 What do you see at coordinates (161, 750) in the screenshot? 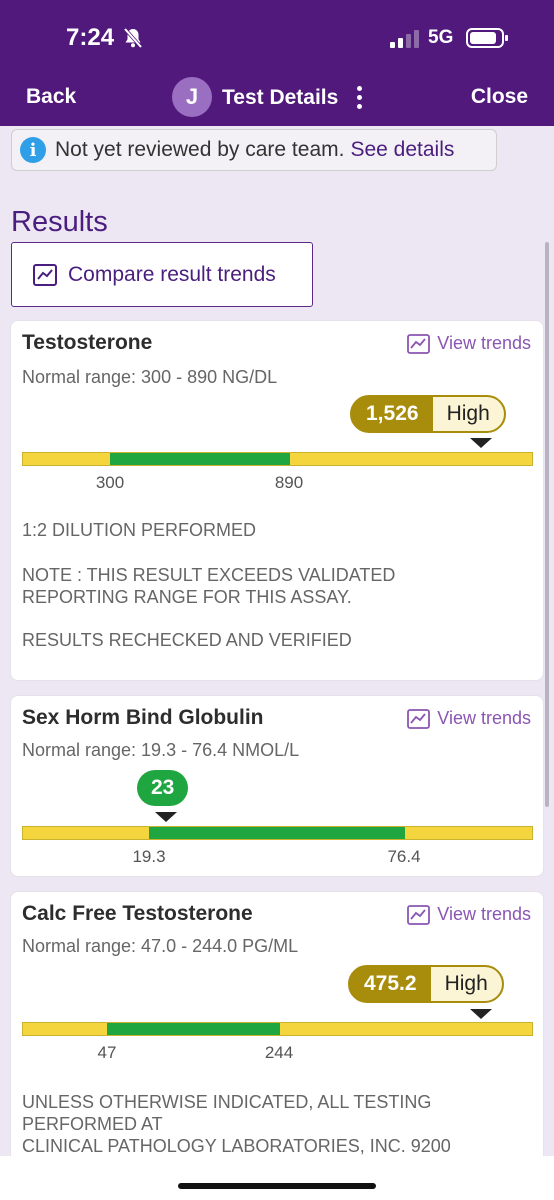
I see `normal-range: Normal range: 19.3 - 76.4 NMOL/L` at bounding box center [161, 750].